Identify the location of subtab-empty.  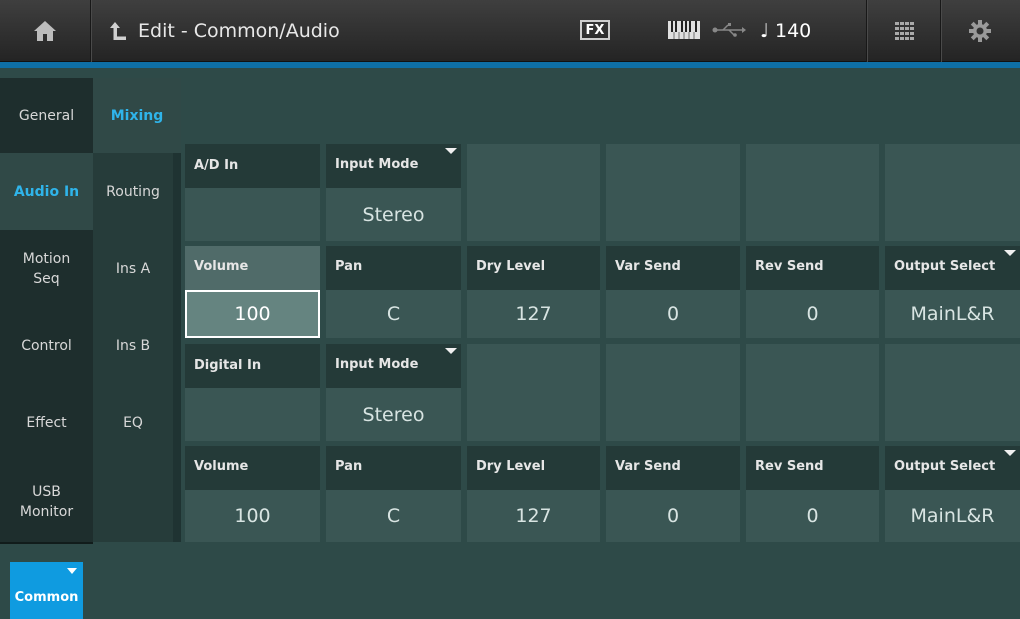
(133, 502).